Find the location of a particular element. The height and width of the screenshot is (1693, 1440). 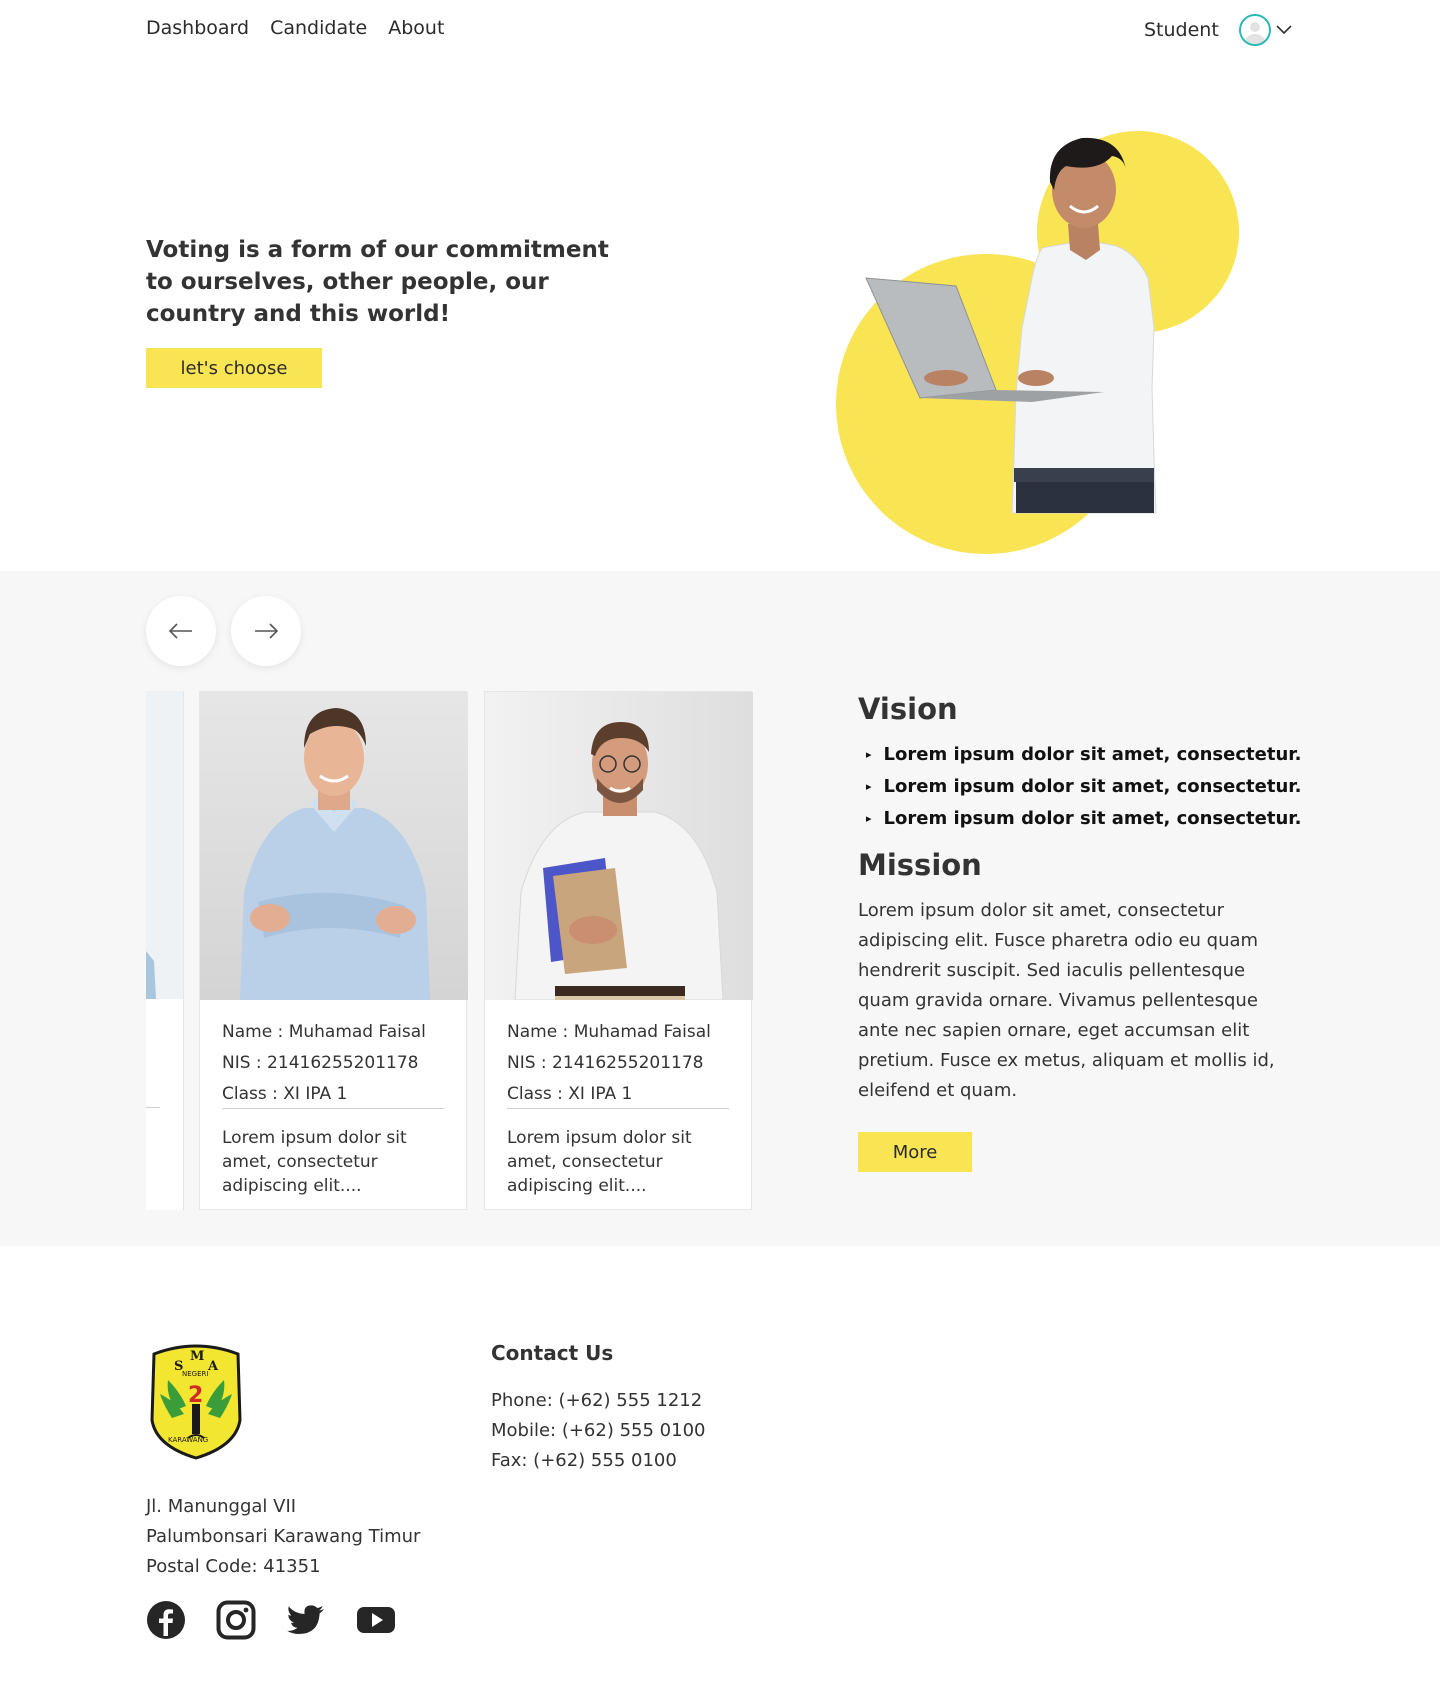

arrow-right-icon is located at coordinates (267, 631).